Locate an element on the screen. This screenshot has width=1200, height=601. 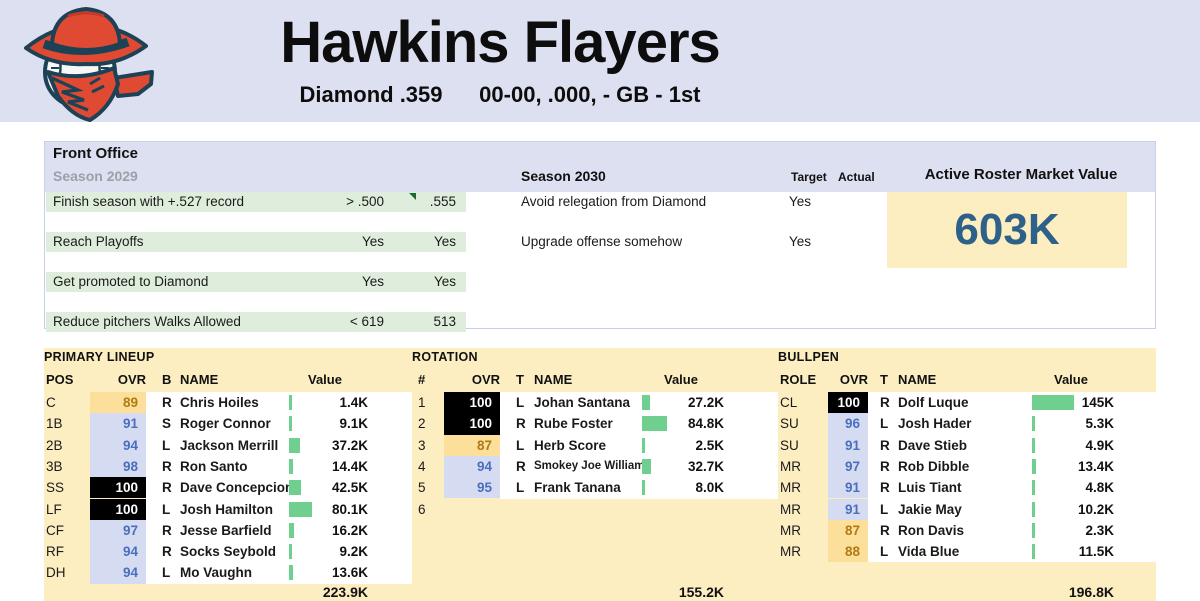
table-row: 1 100 L Johan Santana 27.2K is located at coordinates (595, 403).